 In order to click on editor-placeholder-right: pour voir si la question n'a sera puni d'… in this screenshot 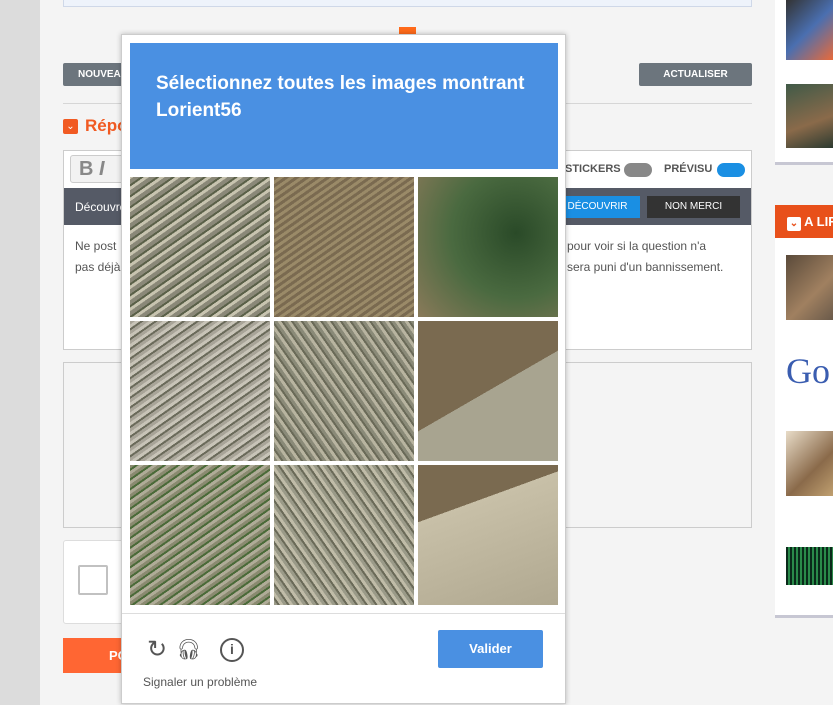, I will do `click(645, 256)`.